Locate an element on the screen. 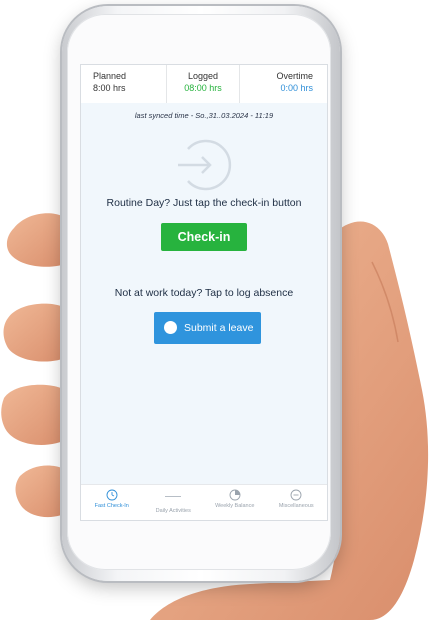 This screenshot has width=441, height=620. submit-leave-button: Submit a leave is located at coordinates (207, 328).